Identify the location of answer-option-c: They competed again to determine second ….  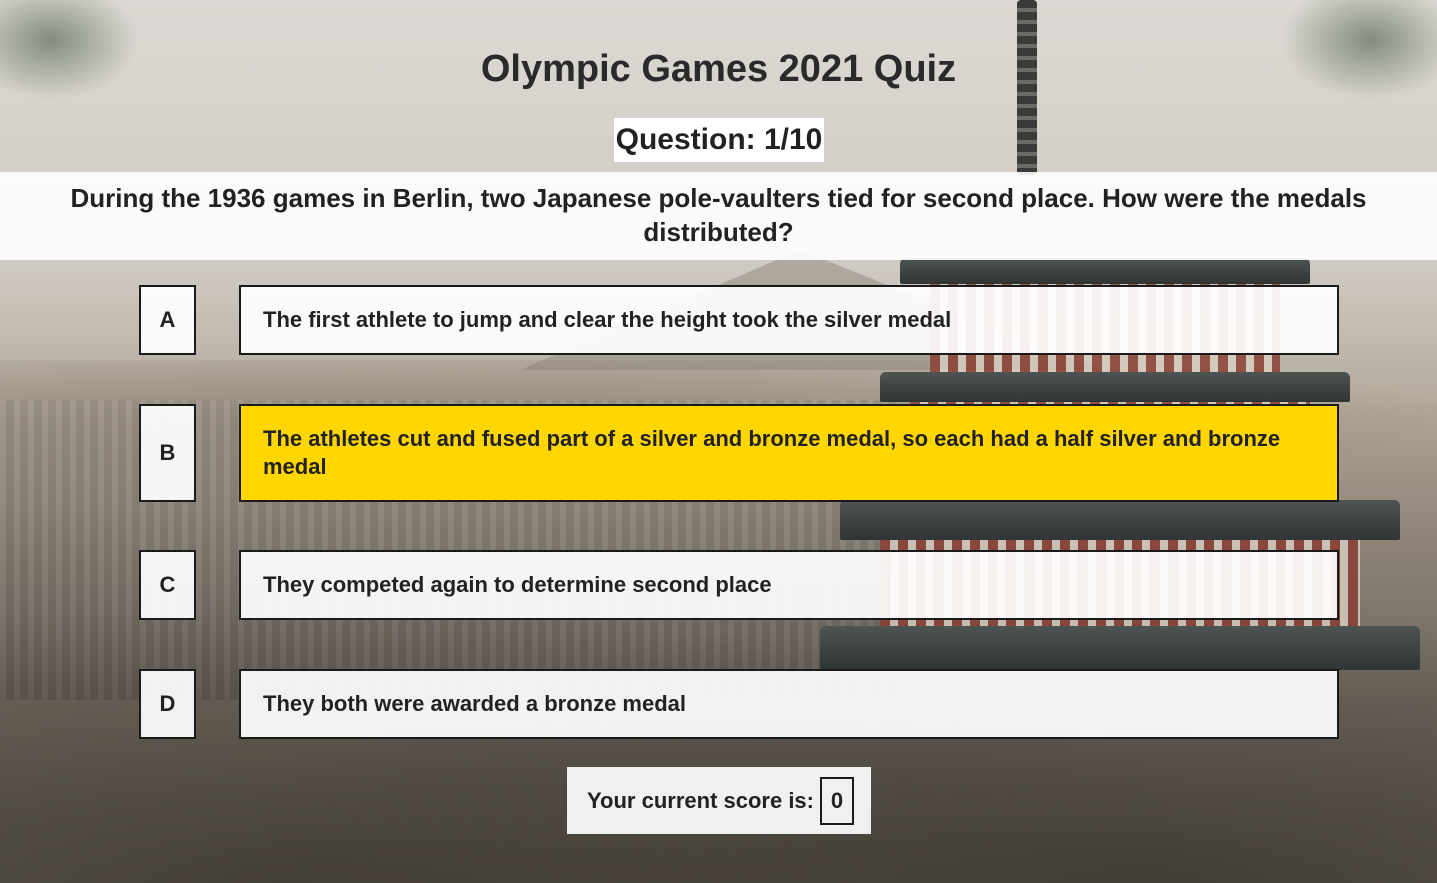
(789, 585).